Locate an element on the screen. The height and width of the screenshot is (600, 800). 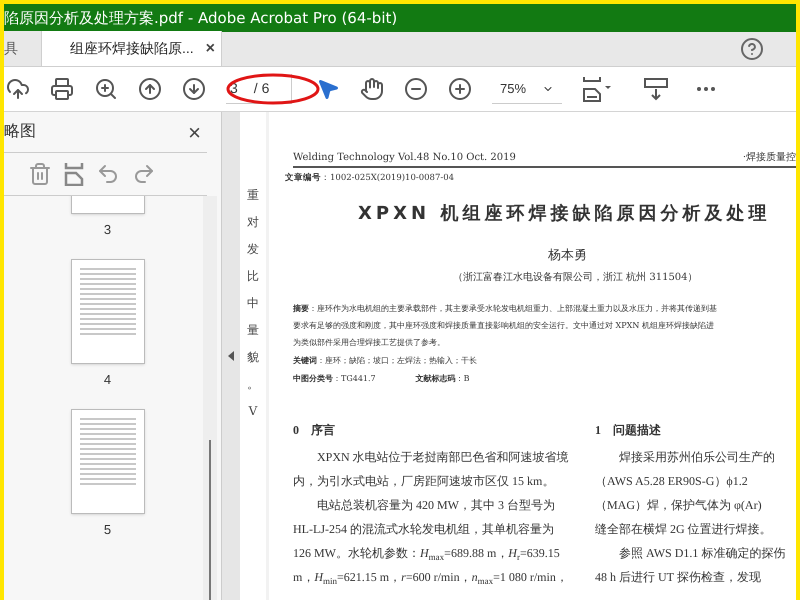
body-text: （AWS A5.28 ER90S-G）ϕ1.2 is located at coordinates (672, 481).